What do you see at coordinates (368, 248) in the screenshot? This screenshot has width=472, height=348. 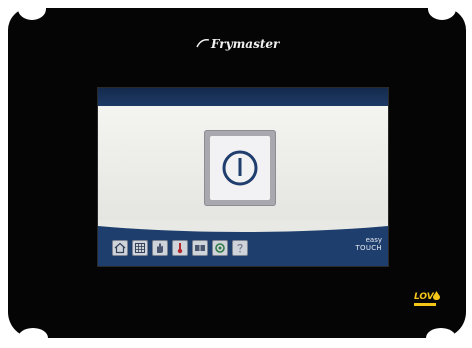 I see `easytouch-line2: TOUCH` at bounding box center [368, 248].